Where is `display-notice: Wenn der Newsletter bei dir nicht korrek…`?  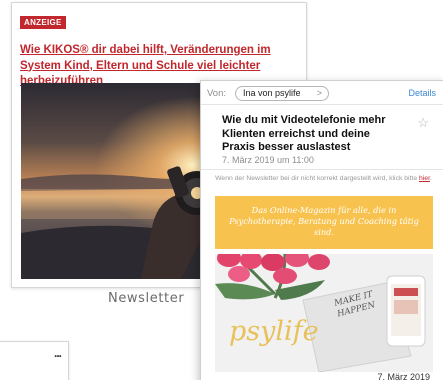
display-notice: Wenn der Newsletter bei dir nicht korrek… is located at coordinates (323, 178).